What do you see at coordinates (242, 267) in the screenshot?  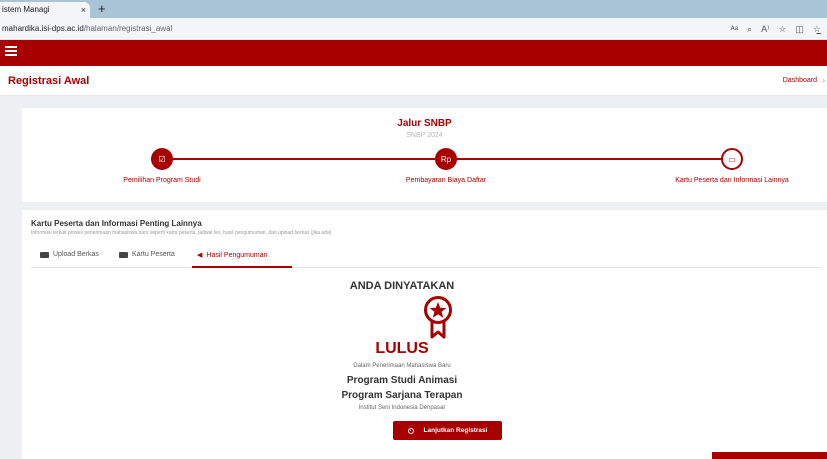 I see `active-tab-indicator` at bounding box center [242, 267].